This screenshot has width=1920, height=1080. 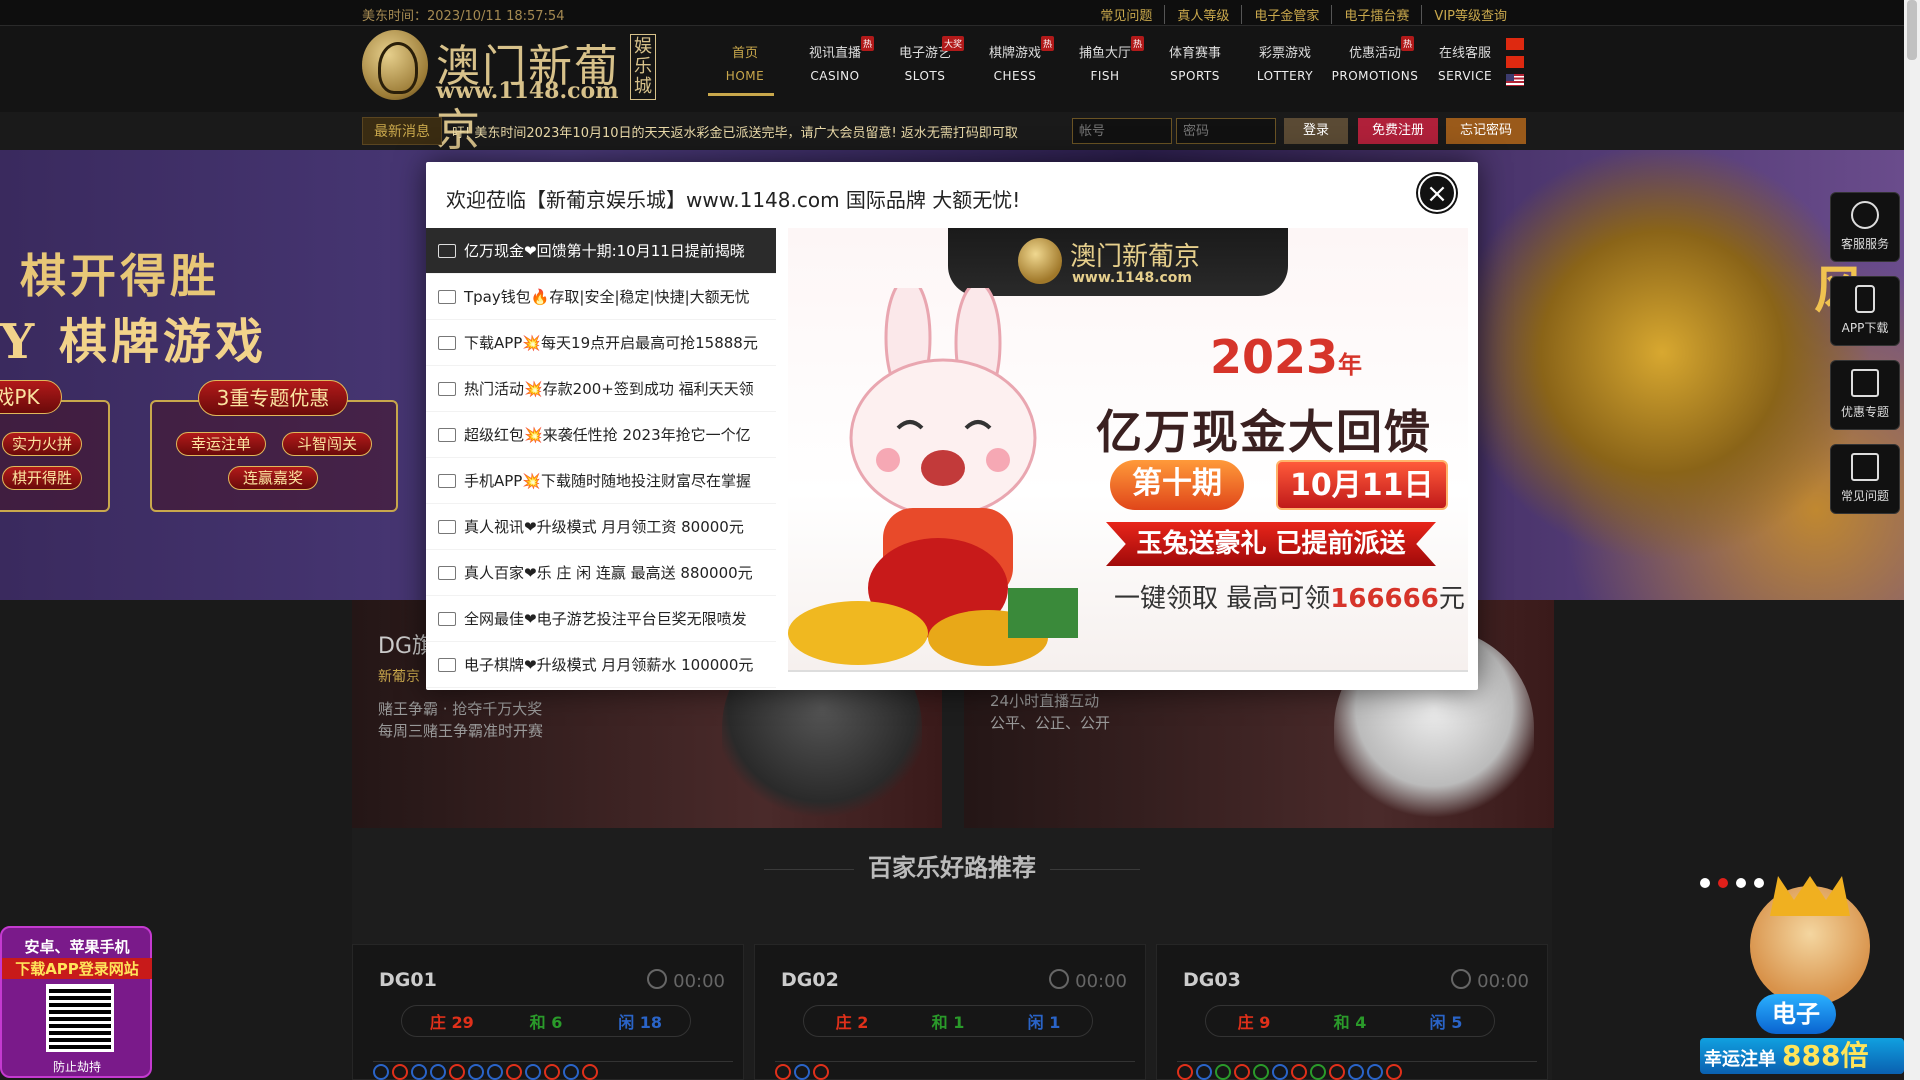 What do you see at coordinates (604, 251) in the screenshot?
I see `announcement-text: 亿万现金❤回馈第十期:10月11日提前揭晓` at bounding box center [604, 251].